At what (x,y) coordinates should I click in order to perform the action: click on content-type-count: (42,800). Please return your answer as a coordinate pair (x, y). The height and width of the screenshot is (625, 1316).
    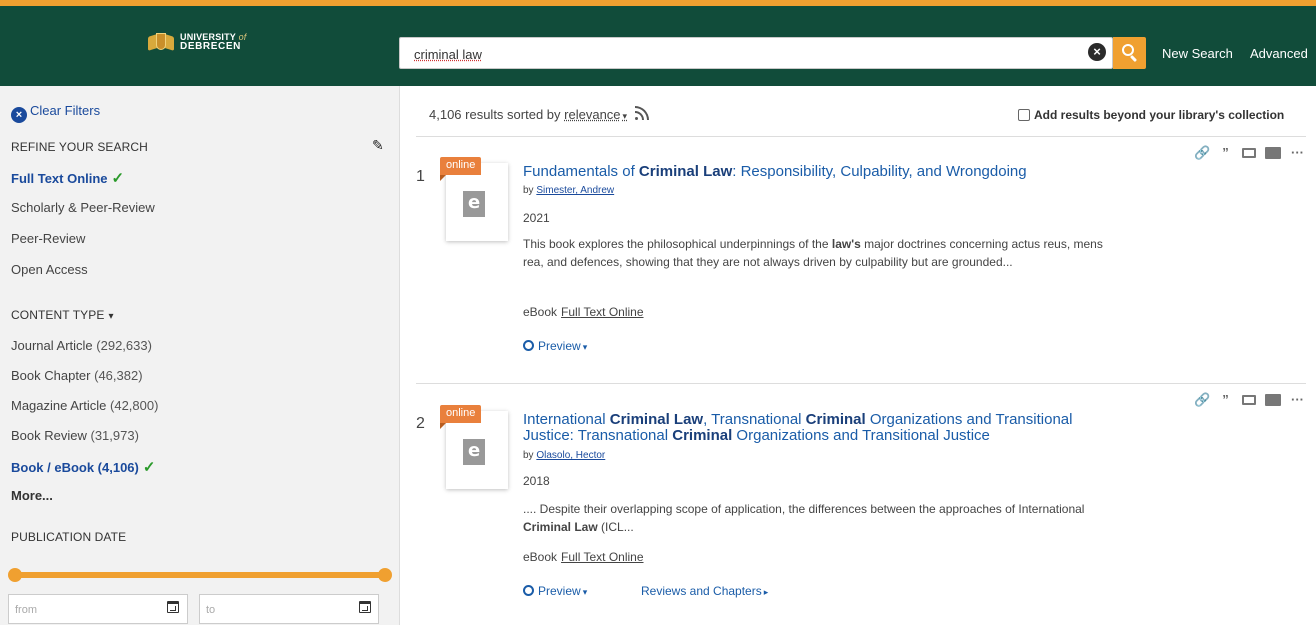
    Looking at the image, I should click on (134, 405).